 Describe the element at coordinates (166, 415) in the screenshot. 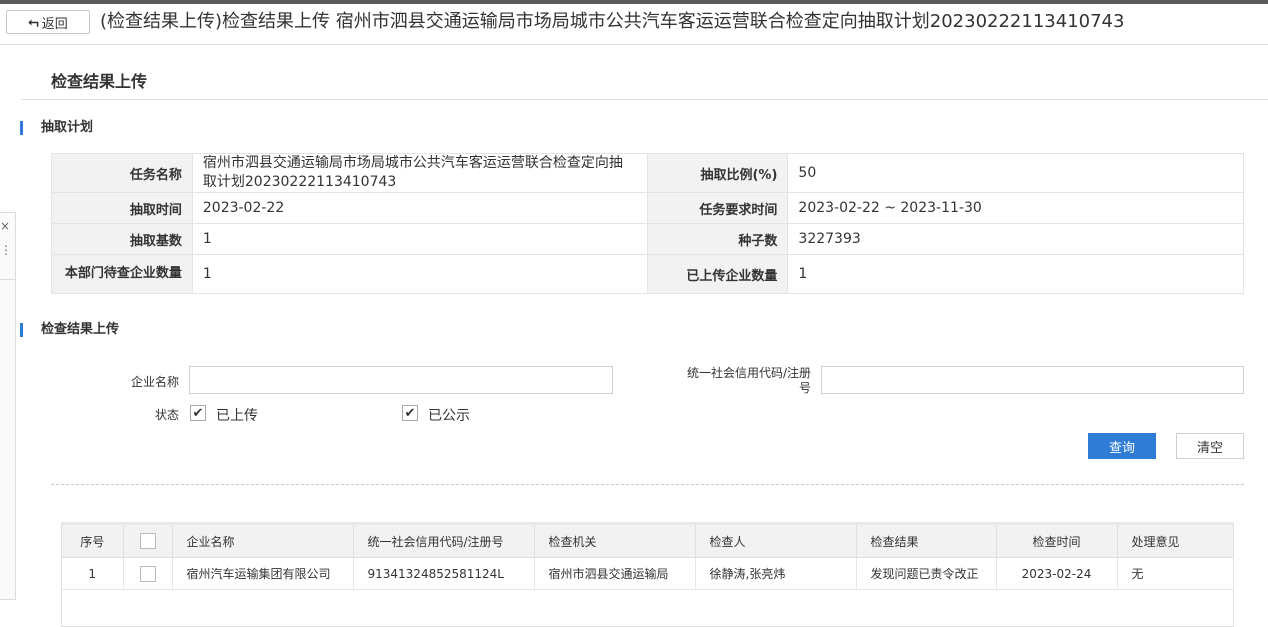

I see `status-label: 状态` at that location.